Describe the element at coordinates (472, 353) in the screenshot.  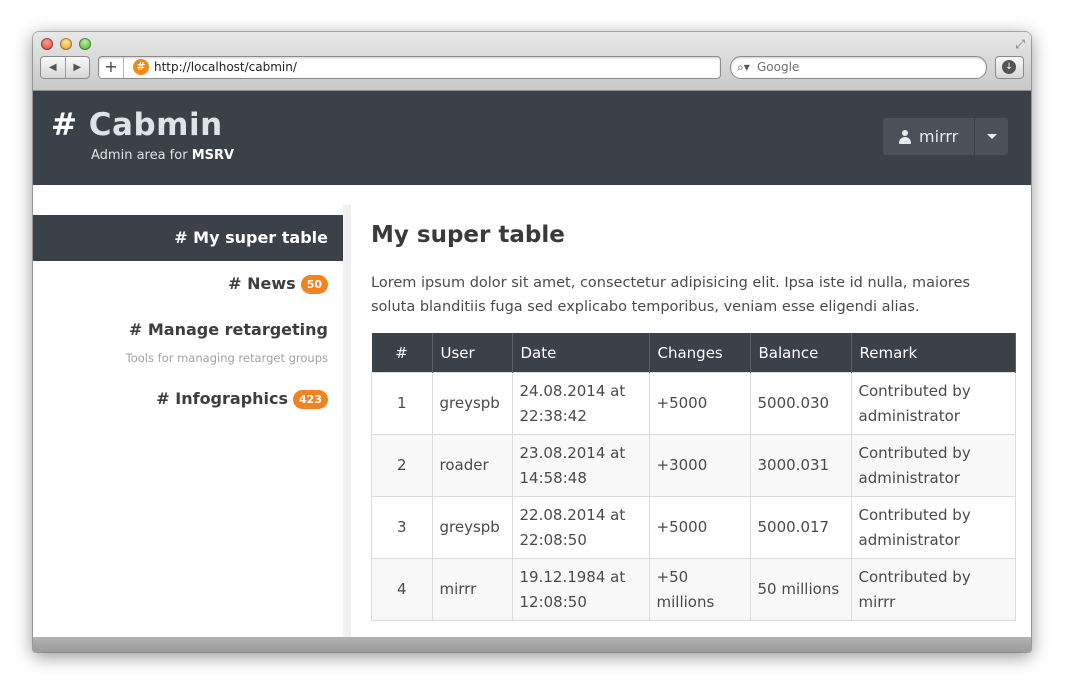
I see `column-header: User` at that location.